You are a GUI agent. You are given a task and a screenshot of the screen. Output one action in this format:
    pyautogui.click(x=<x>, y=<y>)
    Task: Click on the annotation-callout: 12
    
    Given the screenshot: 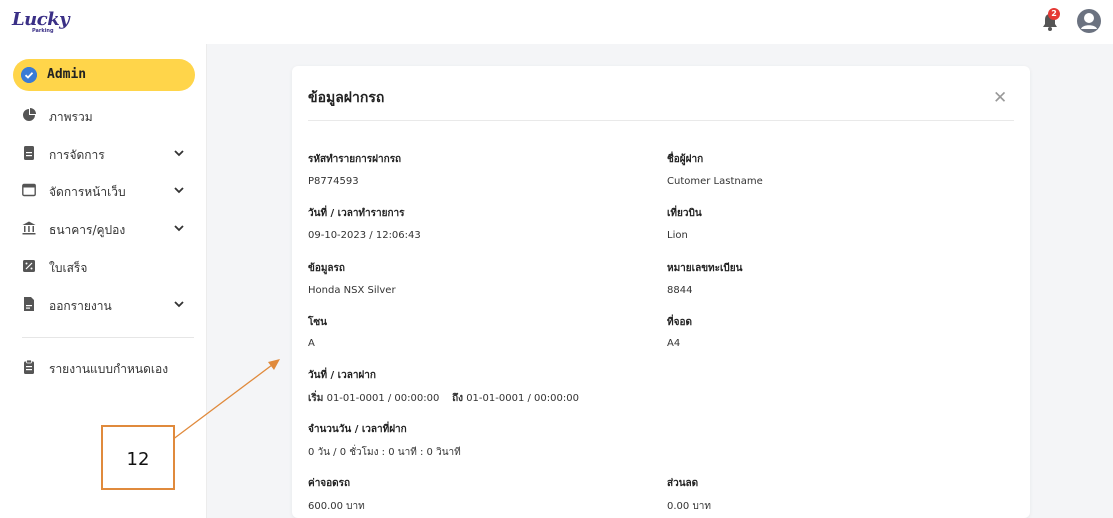 What is the action you would take?
    pyautogui.click(x=138, y=457)
    